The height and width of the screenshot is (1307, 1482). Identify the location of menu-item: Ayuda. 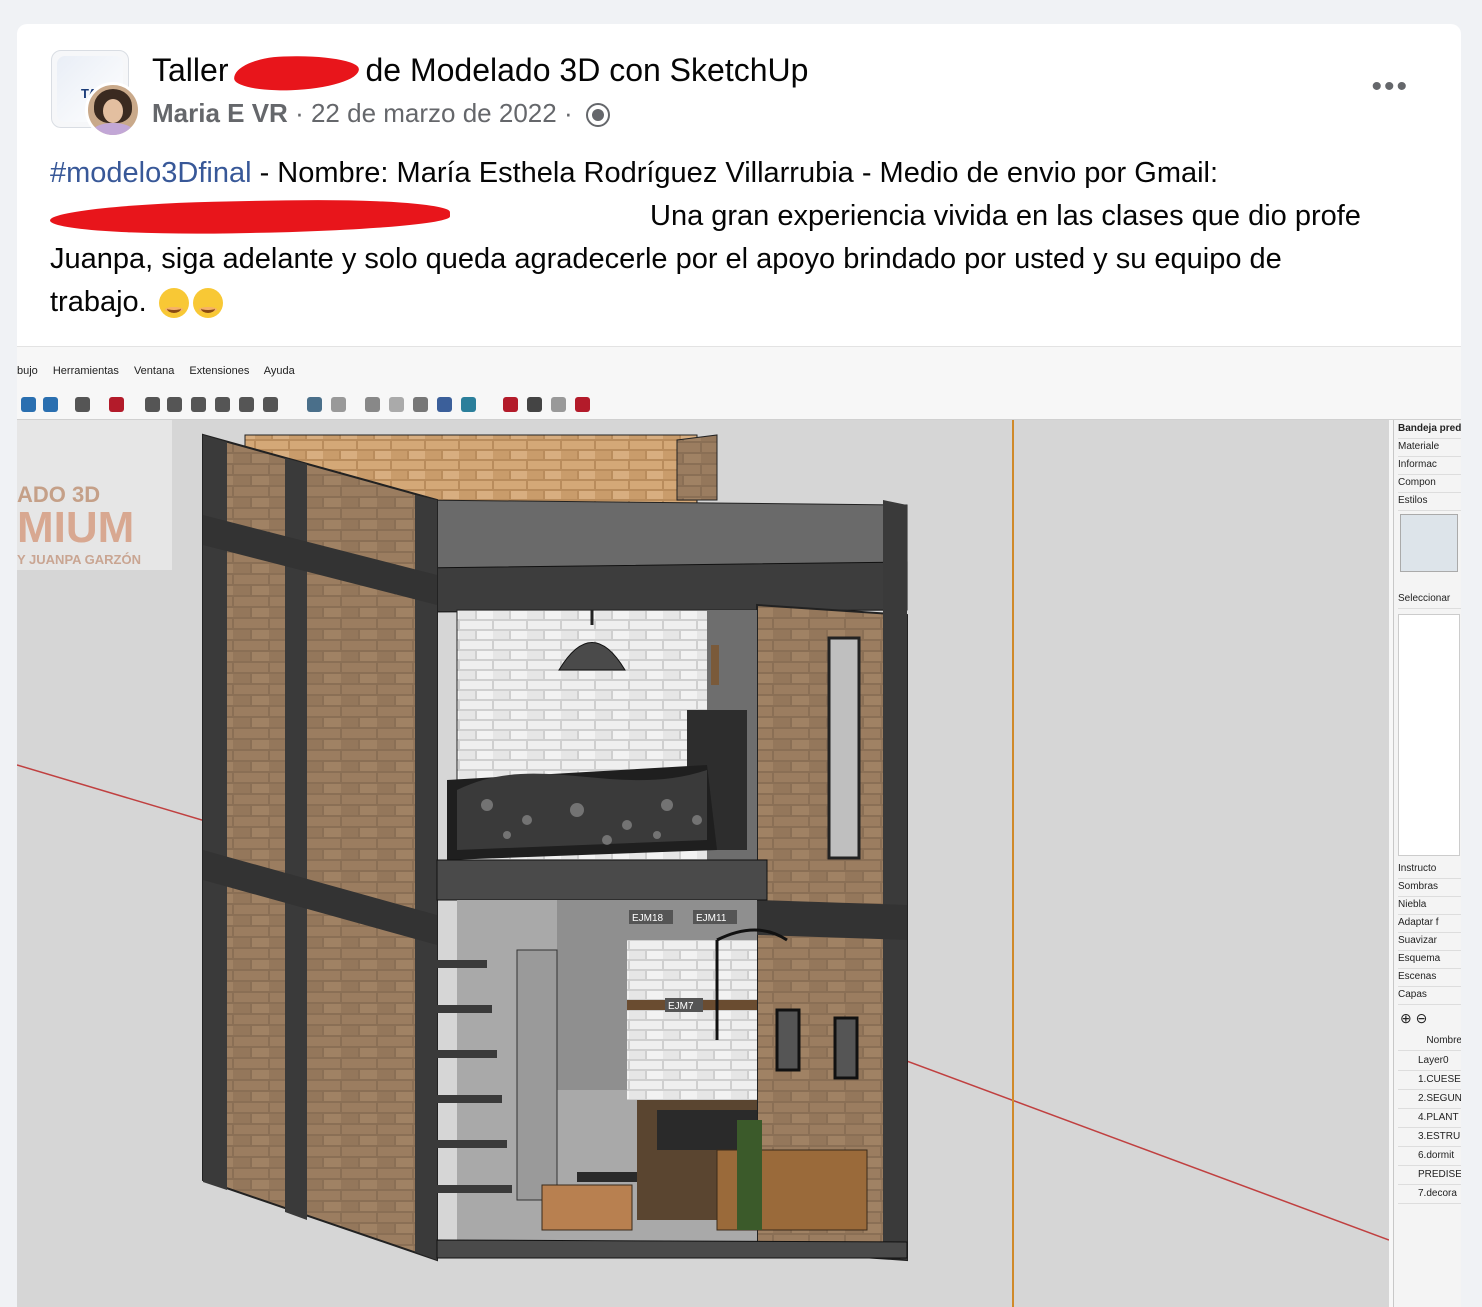
(279, 371).